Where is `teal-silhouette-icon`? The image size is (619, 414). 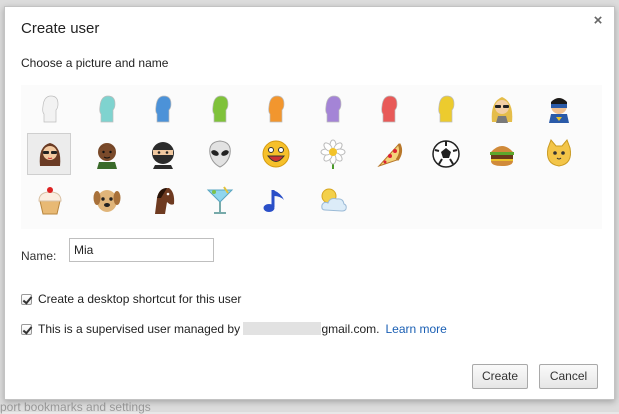 teal-silhouette-icon is located at coordinates (106, 109).